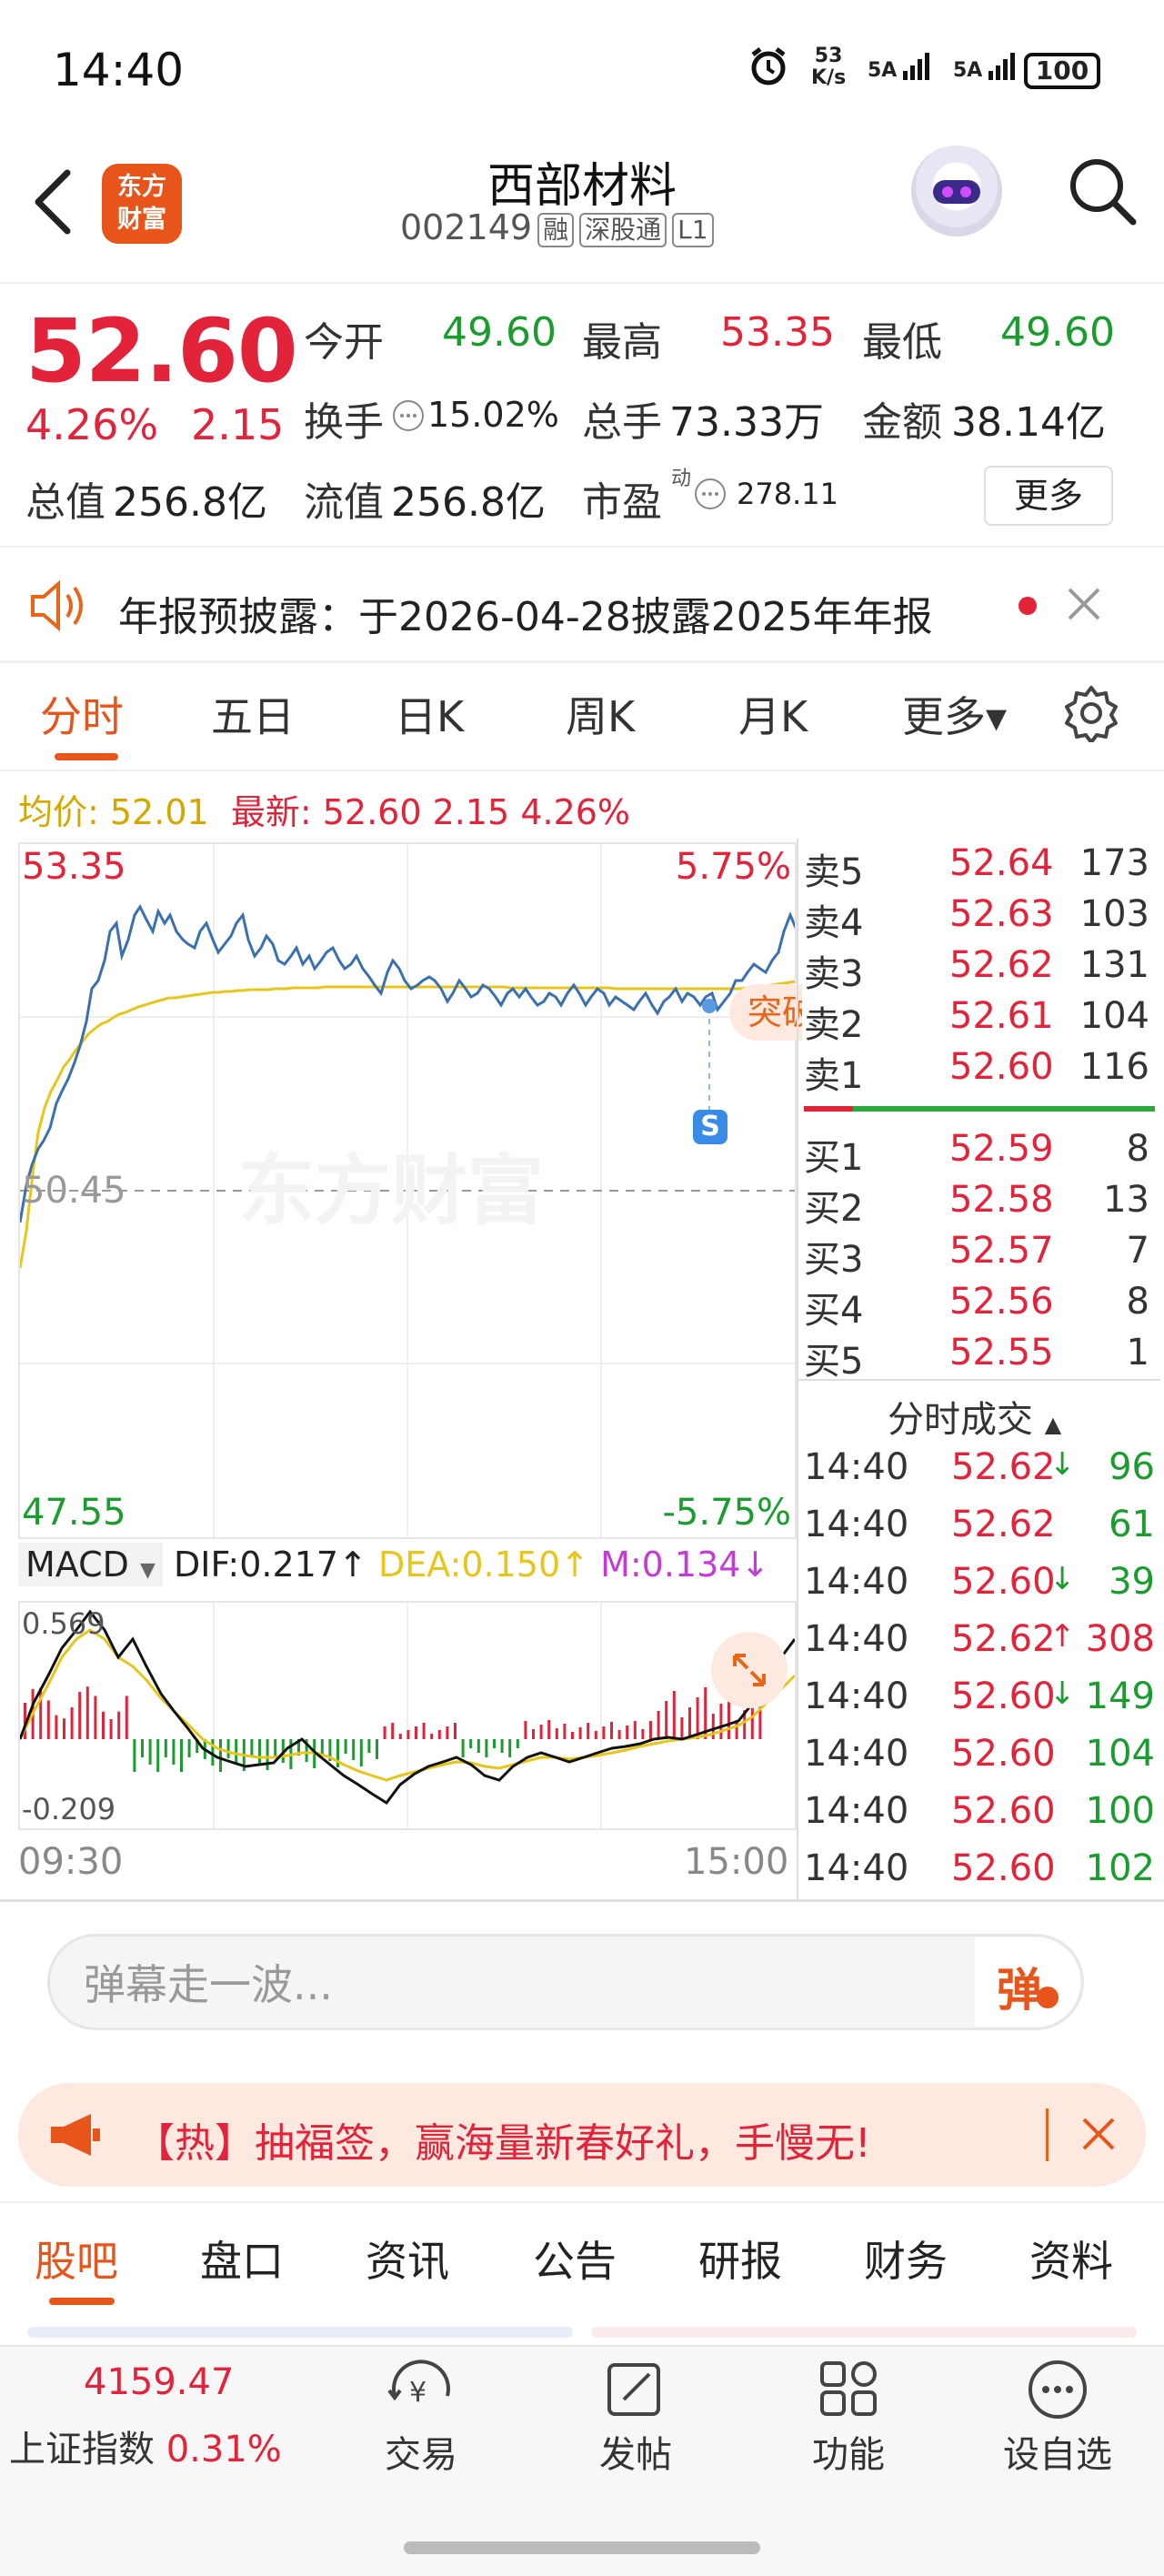  I want to click on tab-guba: 股吧, so click(77, 2259).